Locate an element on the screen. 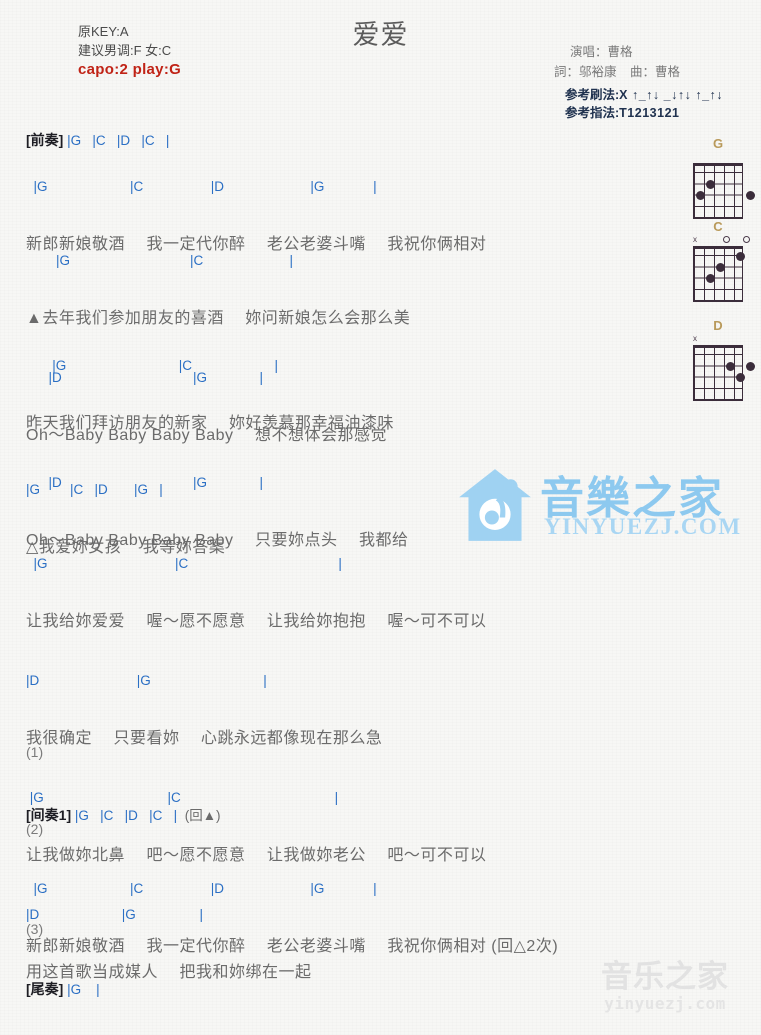  chorus-line2-lyrics: 让我给妳爱爱 喔～愿不愿意 让我给妳抱抱 喔～可不可以 is located at coordinates (256, 621).